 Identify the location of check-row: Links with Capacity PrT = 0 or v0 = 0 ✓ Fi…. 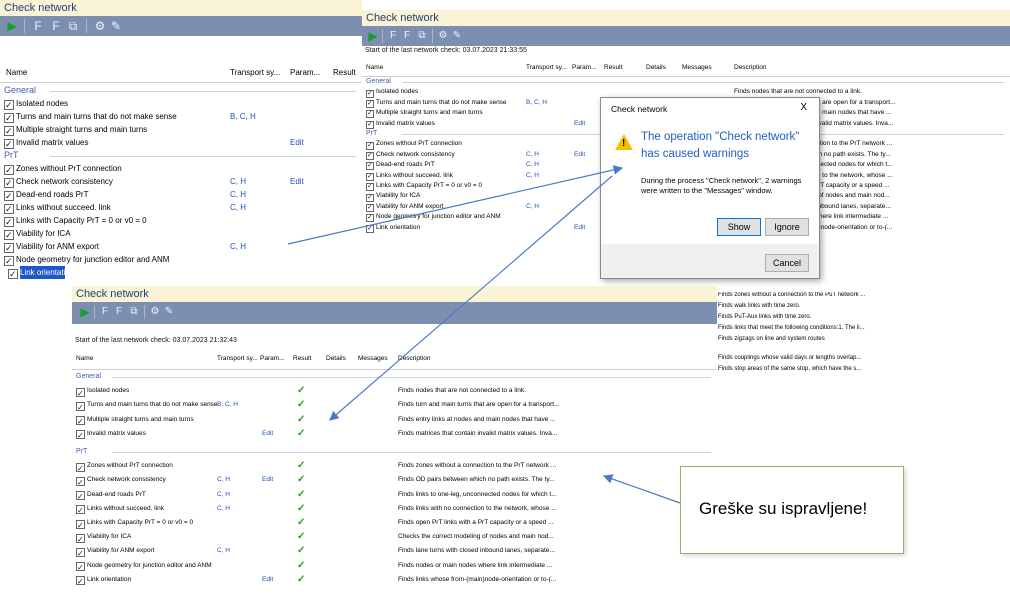
(394, 524).